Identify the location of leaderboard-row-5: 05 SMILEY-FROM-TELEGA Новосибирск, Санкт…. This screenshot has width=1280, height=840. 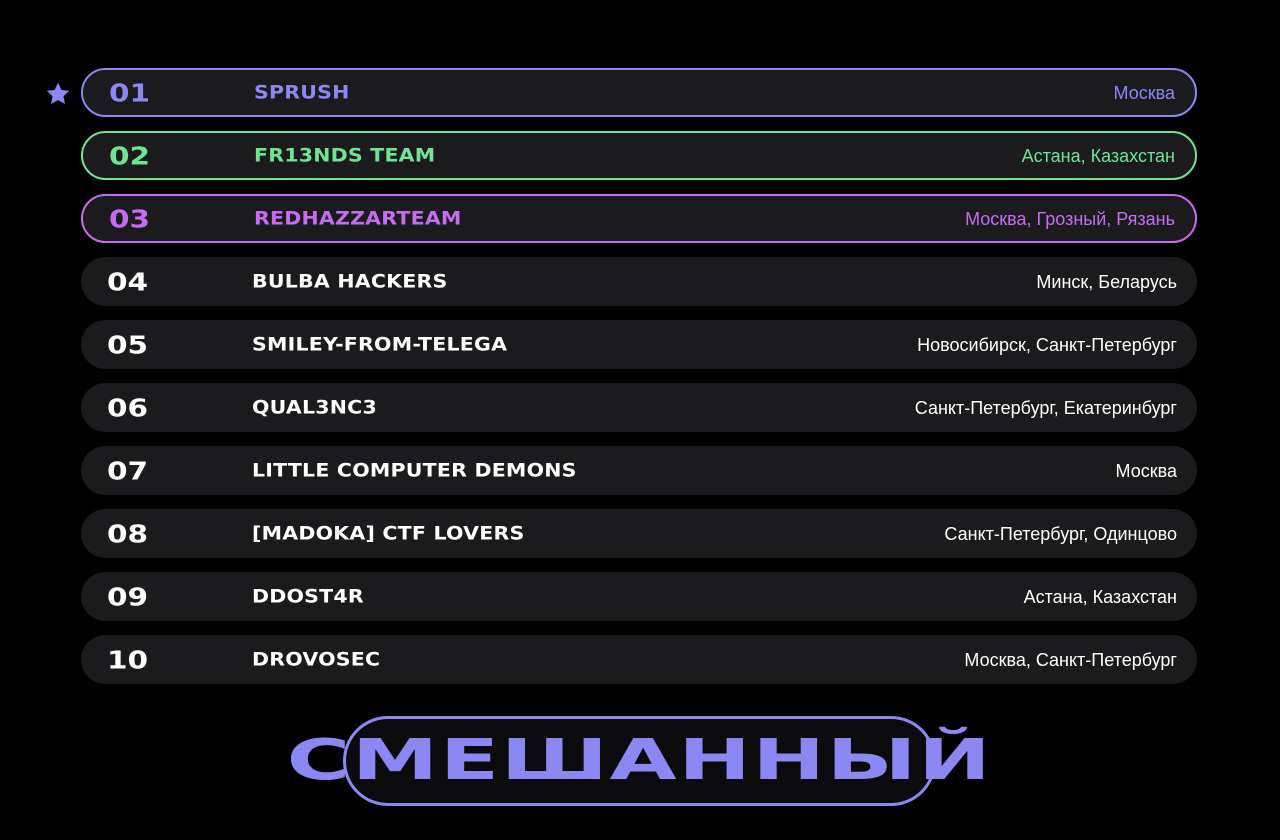
(639, 344).